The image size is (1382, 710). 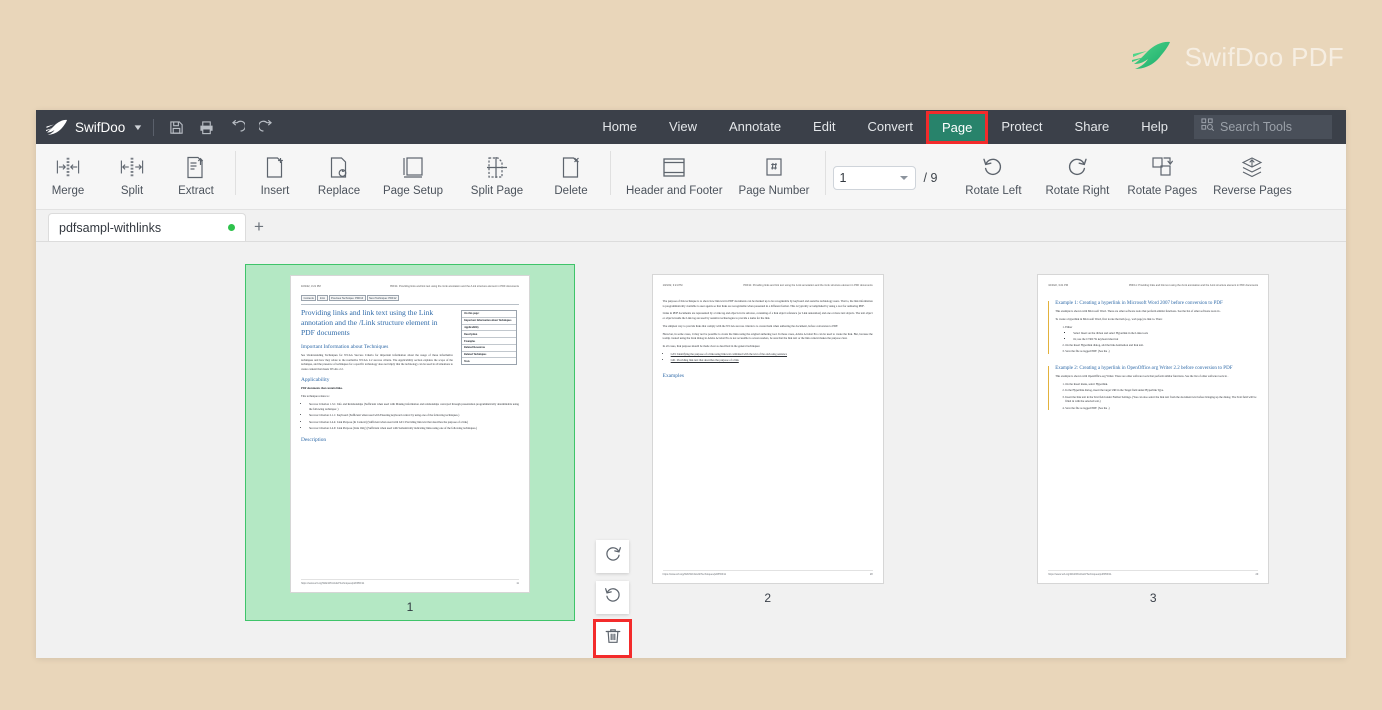 What do you see at coordinates (488, 348) in the screenshot?
I see `on-this-page-item: Related Resources` at bounding box center [488, 348].